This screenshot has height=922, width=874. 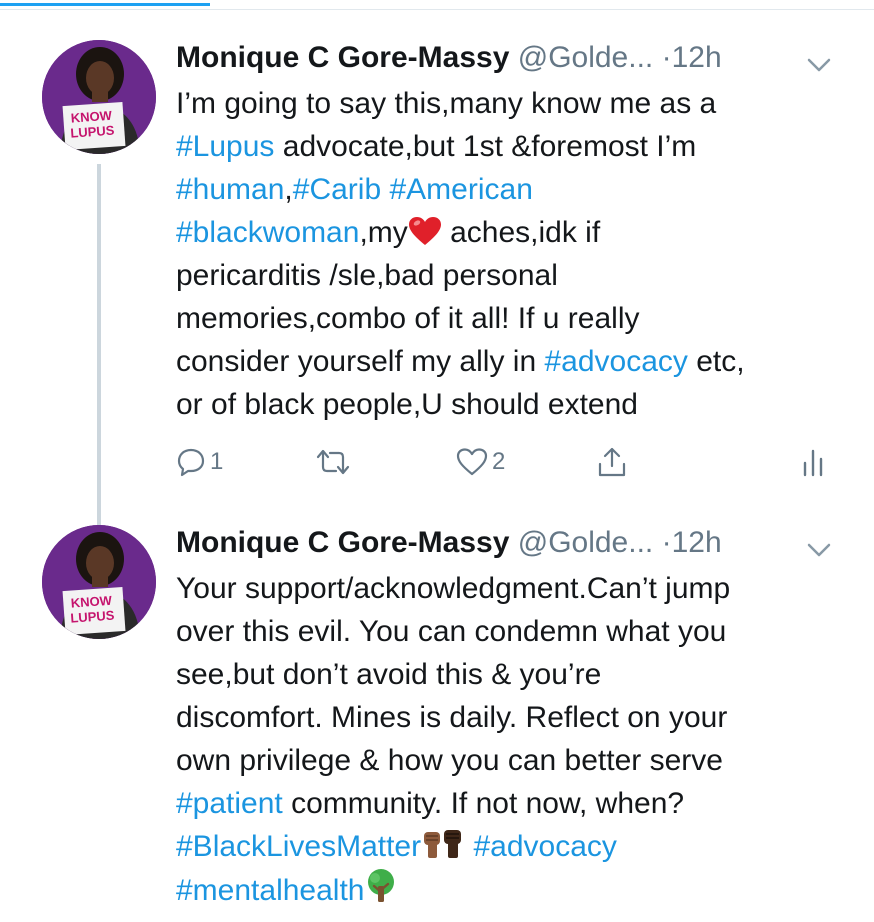 I want to click on text-line: own privilege & how you can better serve, so click(x=449, y=760).